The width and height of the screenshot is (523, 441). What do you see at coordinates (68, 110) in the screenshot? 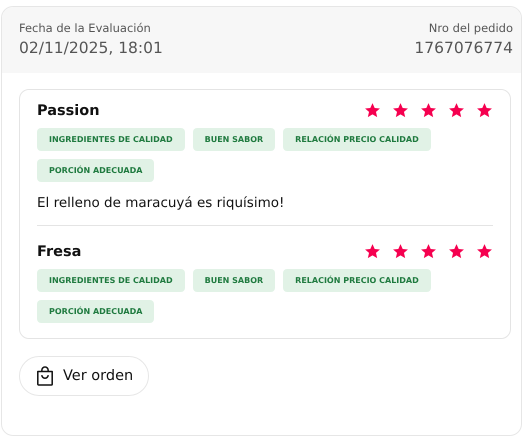
I see `product-name: Passion` at bounding box center [68, 110].